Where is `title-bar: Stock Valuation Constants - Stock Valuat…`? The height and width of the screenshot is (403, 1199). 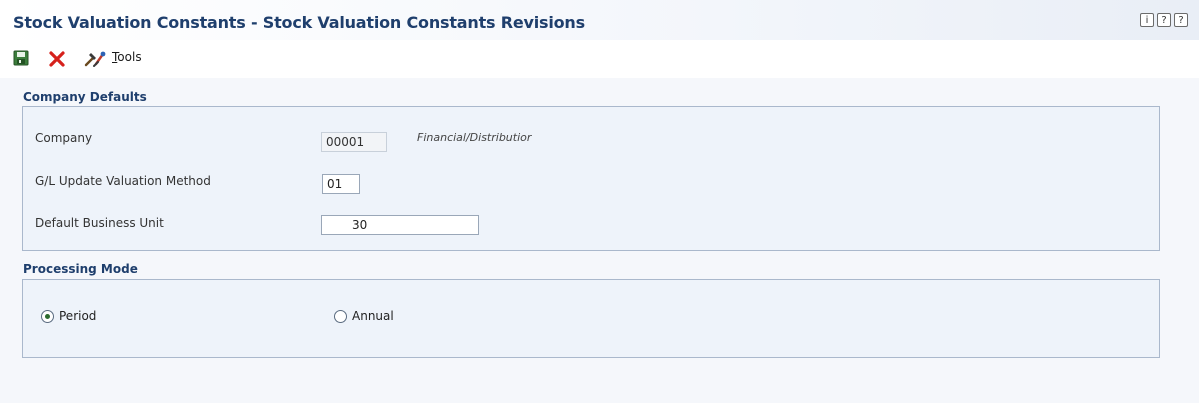 title-bar: Stock Valuation Constants - Stock Valuat… is located at coordinates (599, 20).